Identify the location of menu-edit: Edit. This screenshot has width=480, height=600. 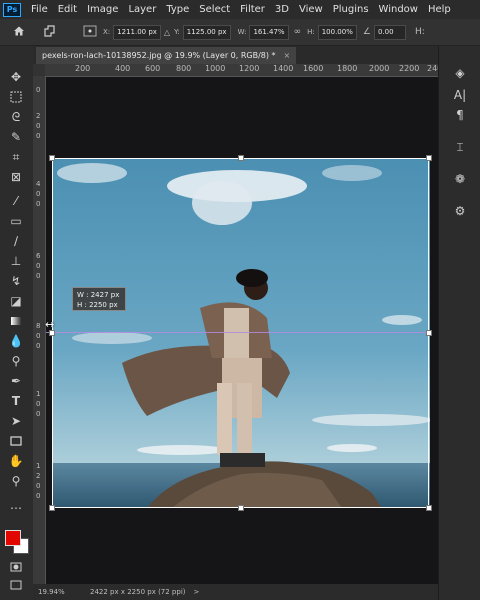
(68, 9).